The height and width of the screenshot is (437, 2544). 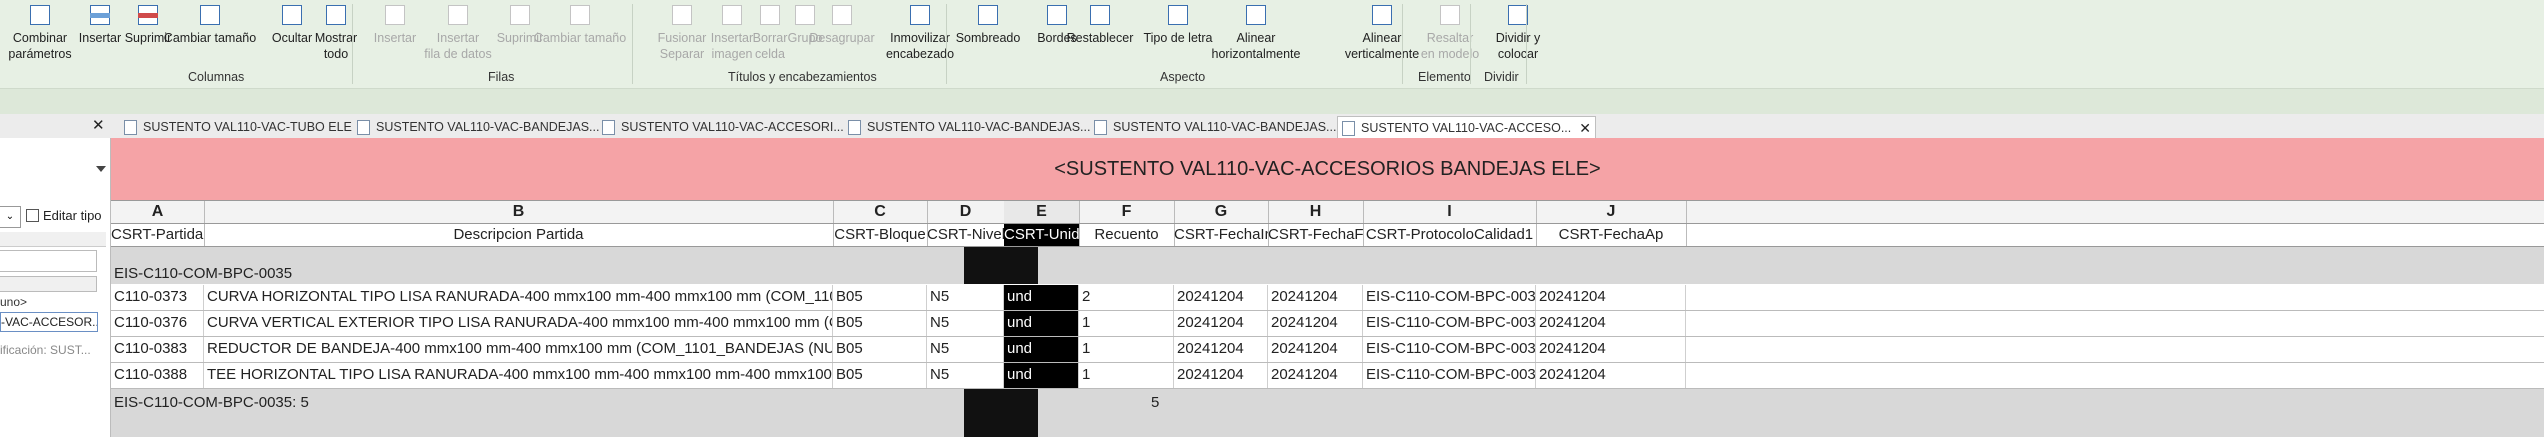 What do you see at coordinates (158, 235) in the screenshot?
I see `column-header-a: CSRT-Partida1` at bounding box center [158, 235].